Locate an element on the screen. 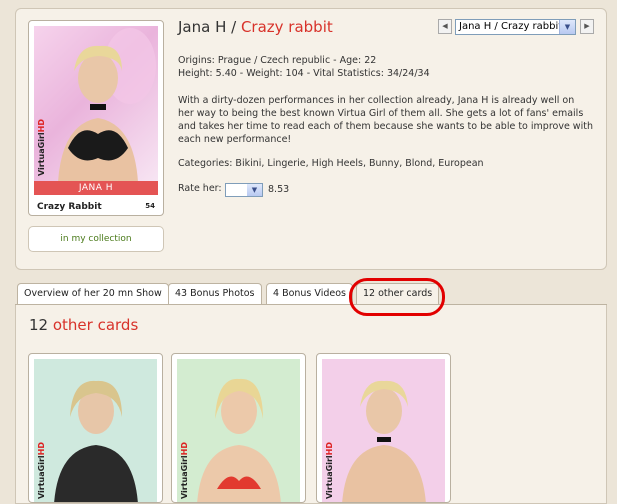  other-card-3: VirtuaGirlHD is located at coordinates (383, 428).